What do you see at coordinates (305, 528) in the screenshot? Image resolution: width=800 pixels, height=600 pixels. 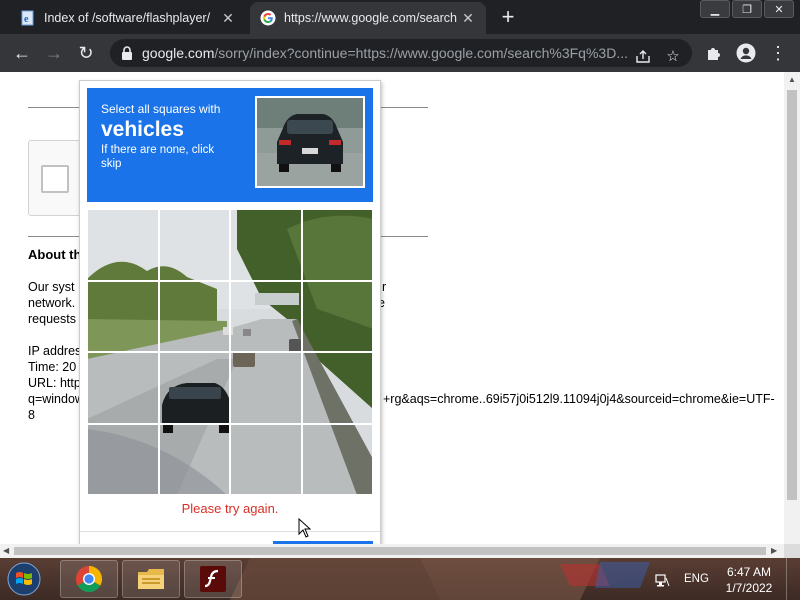 I see `mouse-cursor-icon` at bounding box center [305, 528].